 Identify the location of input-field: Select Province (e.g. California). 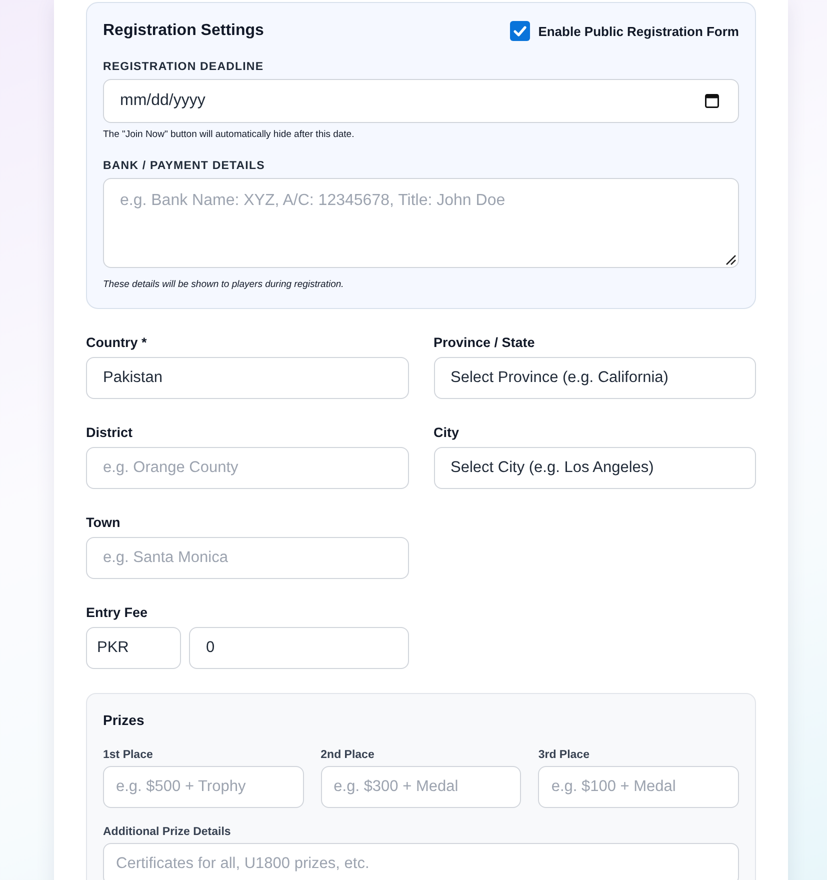
(595, 378).